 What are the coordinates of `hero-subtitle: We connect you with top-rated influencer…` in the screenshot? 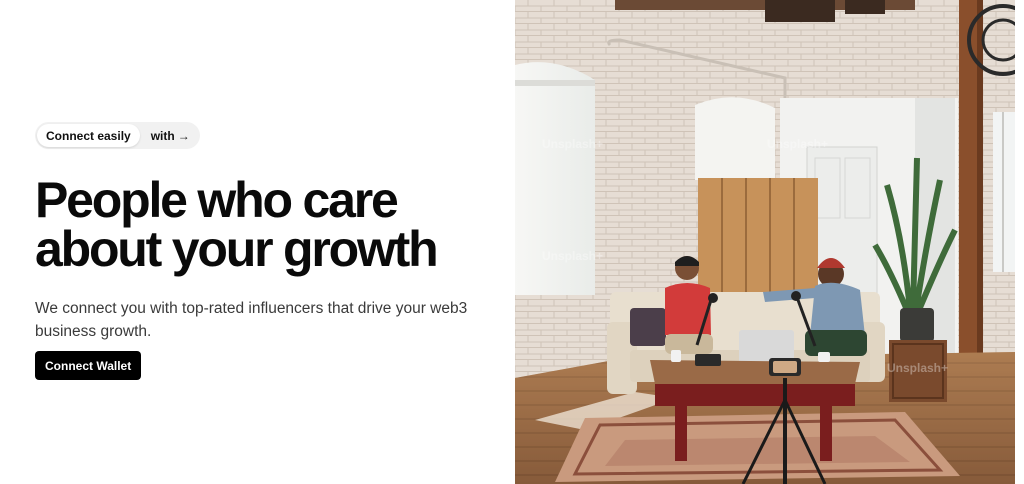 It's located at (251, 320).